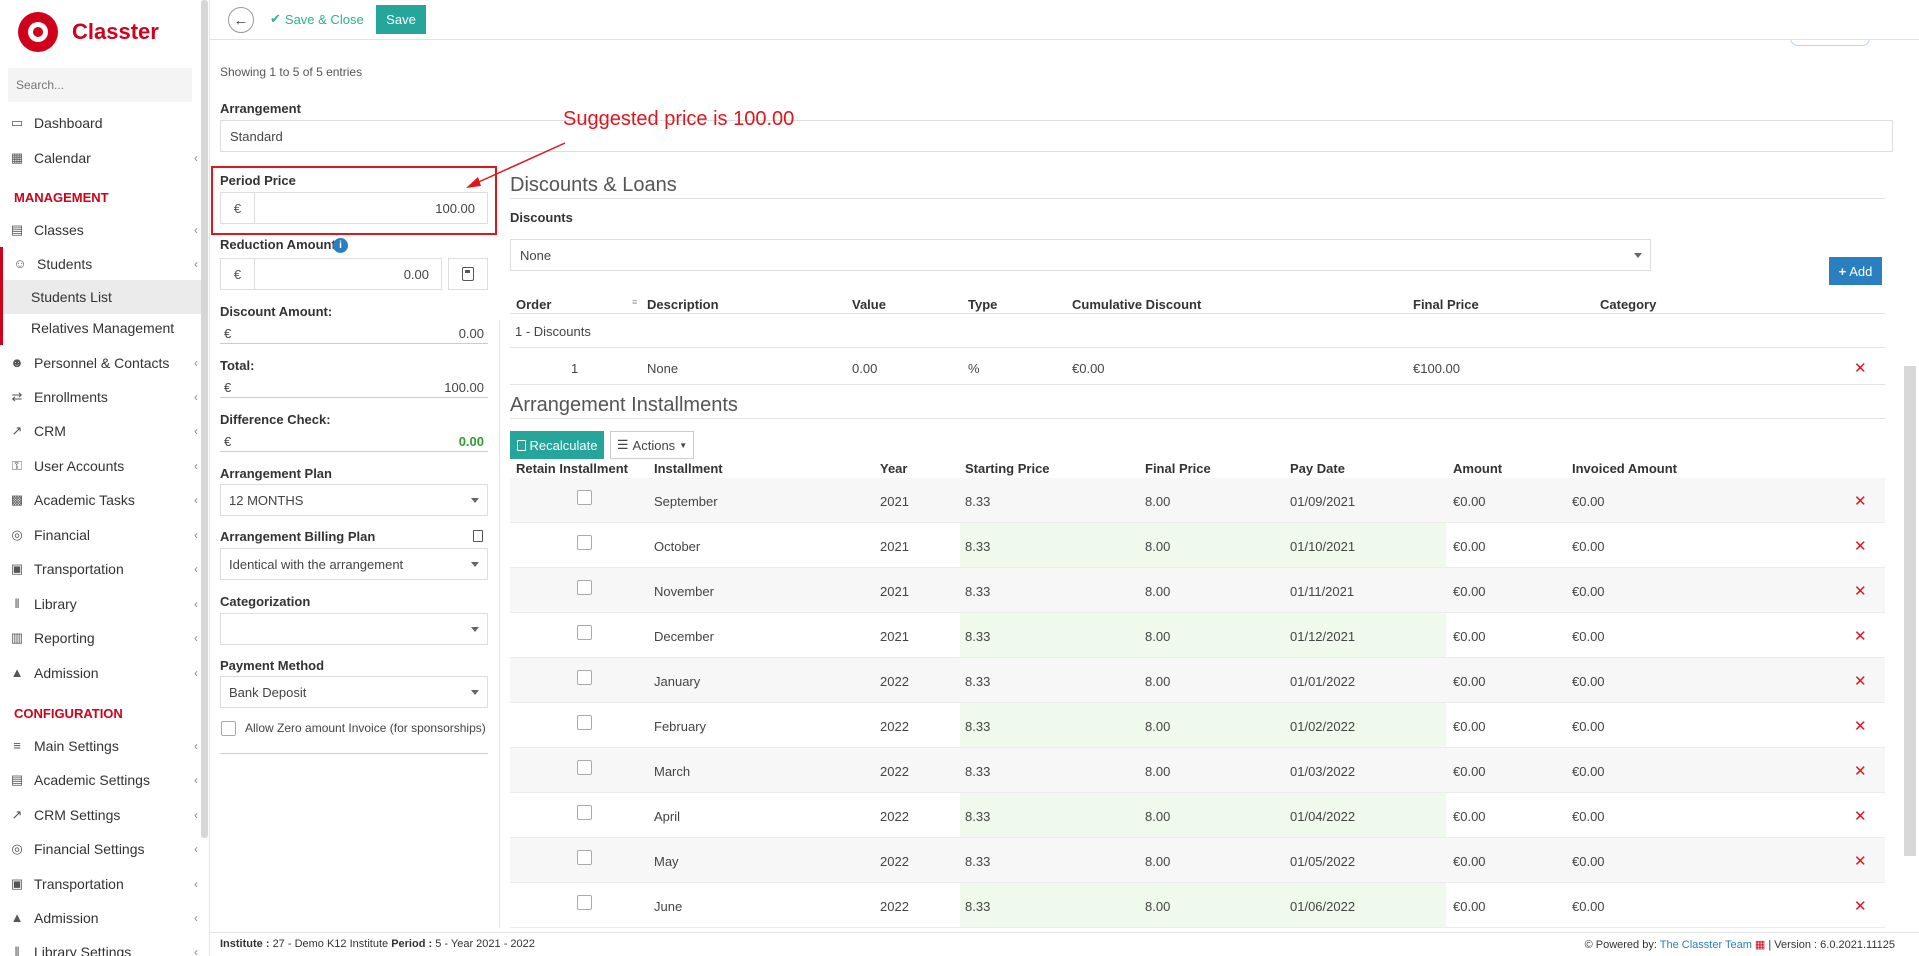 The width and height of the screenshot is (1919, 956). I want to click on printer-icon: ▥, so click(17, 637).